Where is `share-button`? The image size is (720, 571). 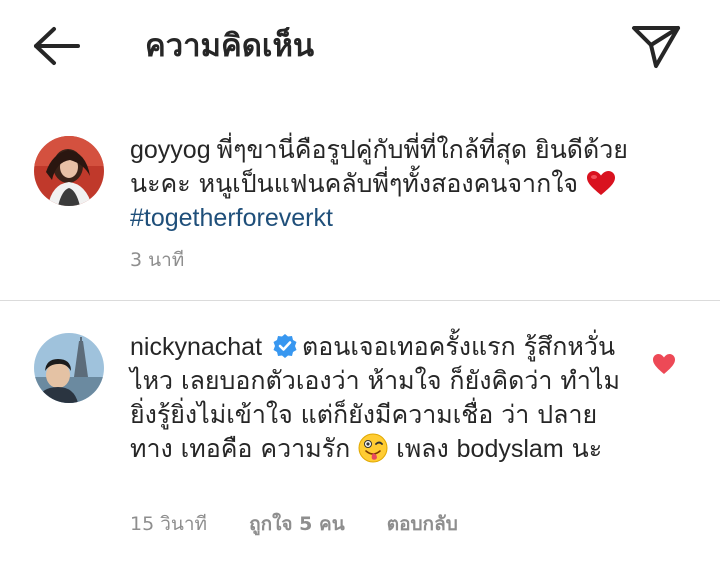
share-button is located at coordinates (656, 47).